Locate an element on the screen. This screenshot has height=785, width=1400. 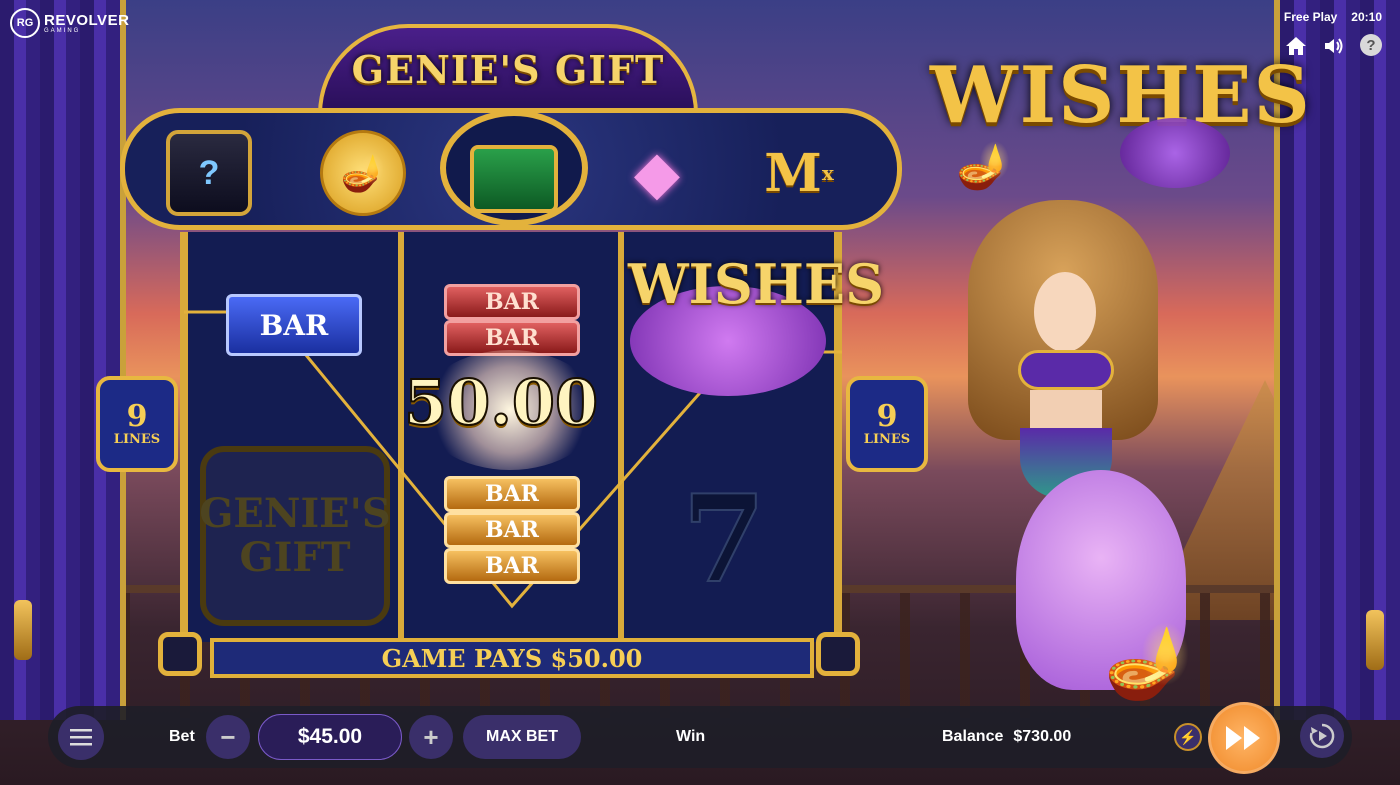
autoplay-icon is located at coordinates (1322, 736).